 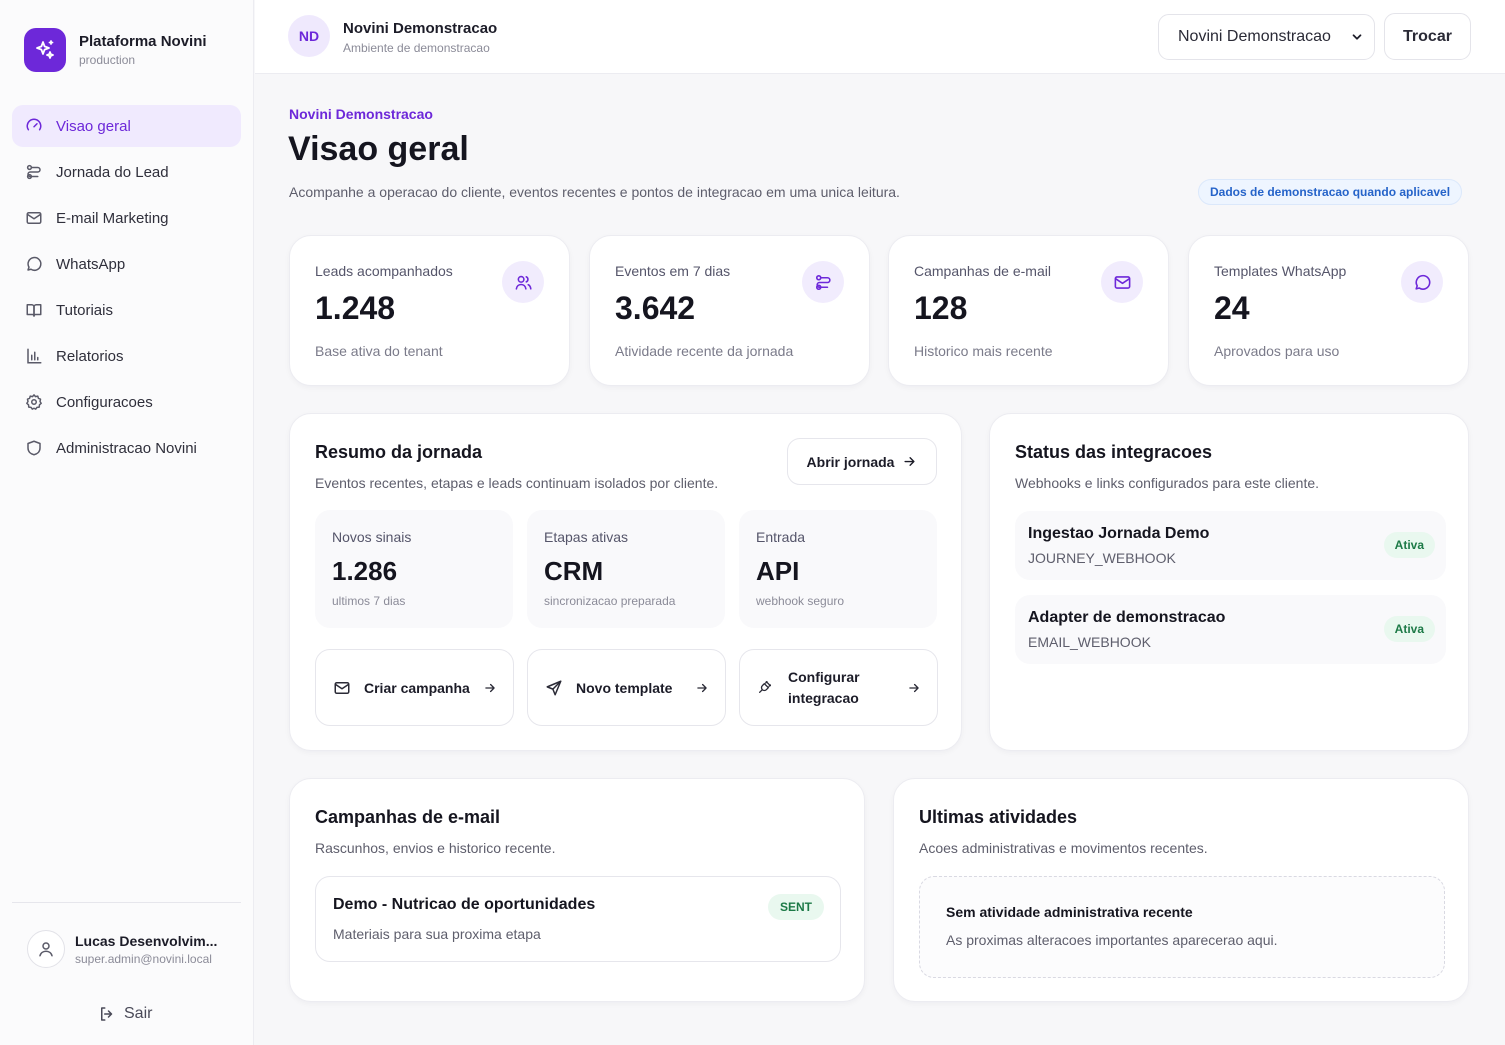 What do you see at coordinates (34, 126) in the screenshot?
I see `gauge-icon` at bounding box center [34, 126].